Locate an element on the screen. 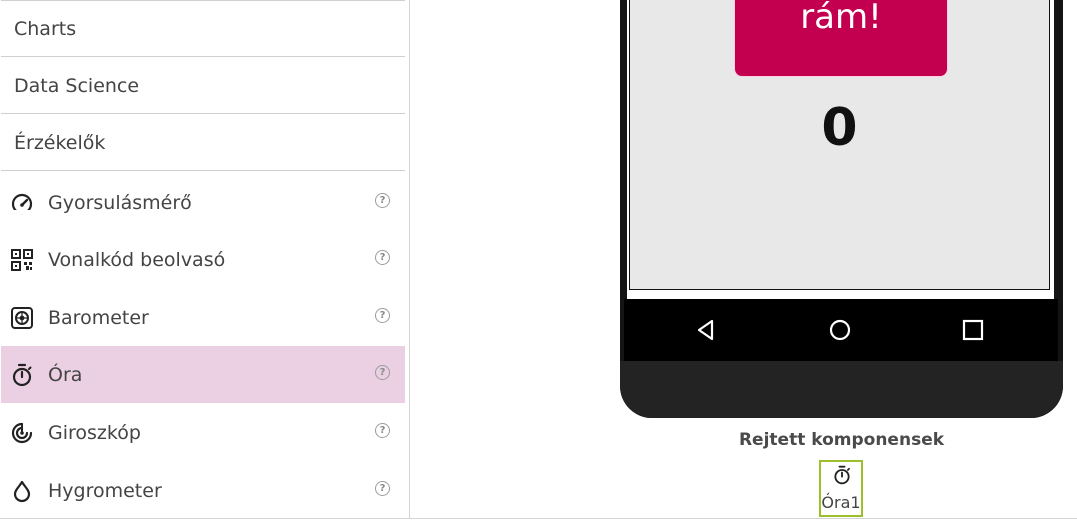 Image resolution: width=1077 pixels, height=525 pixels. divider is located at coordinates (538, 518).